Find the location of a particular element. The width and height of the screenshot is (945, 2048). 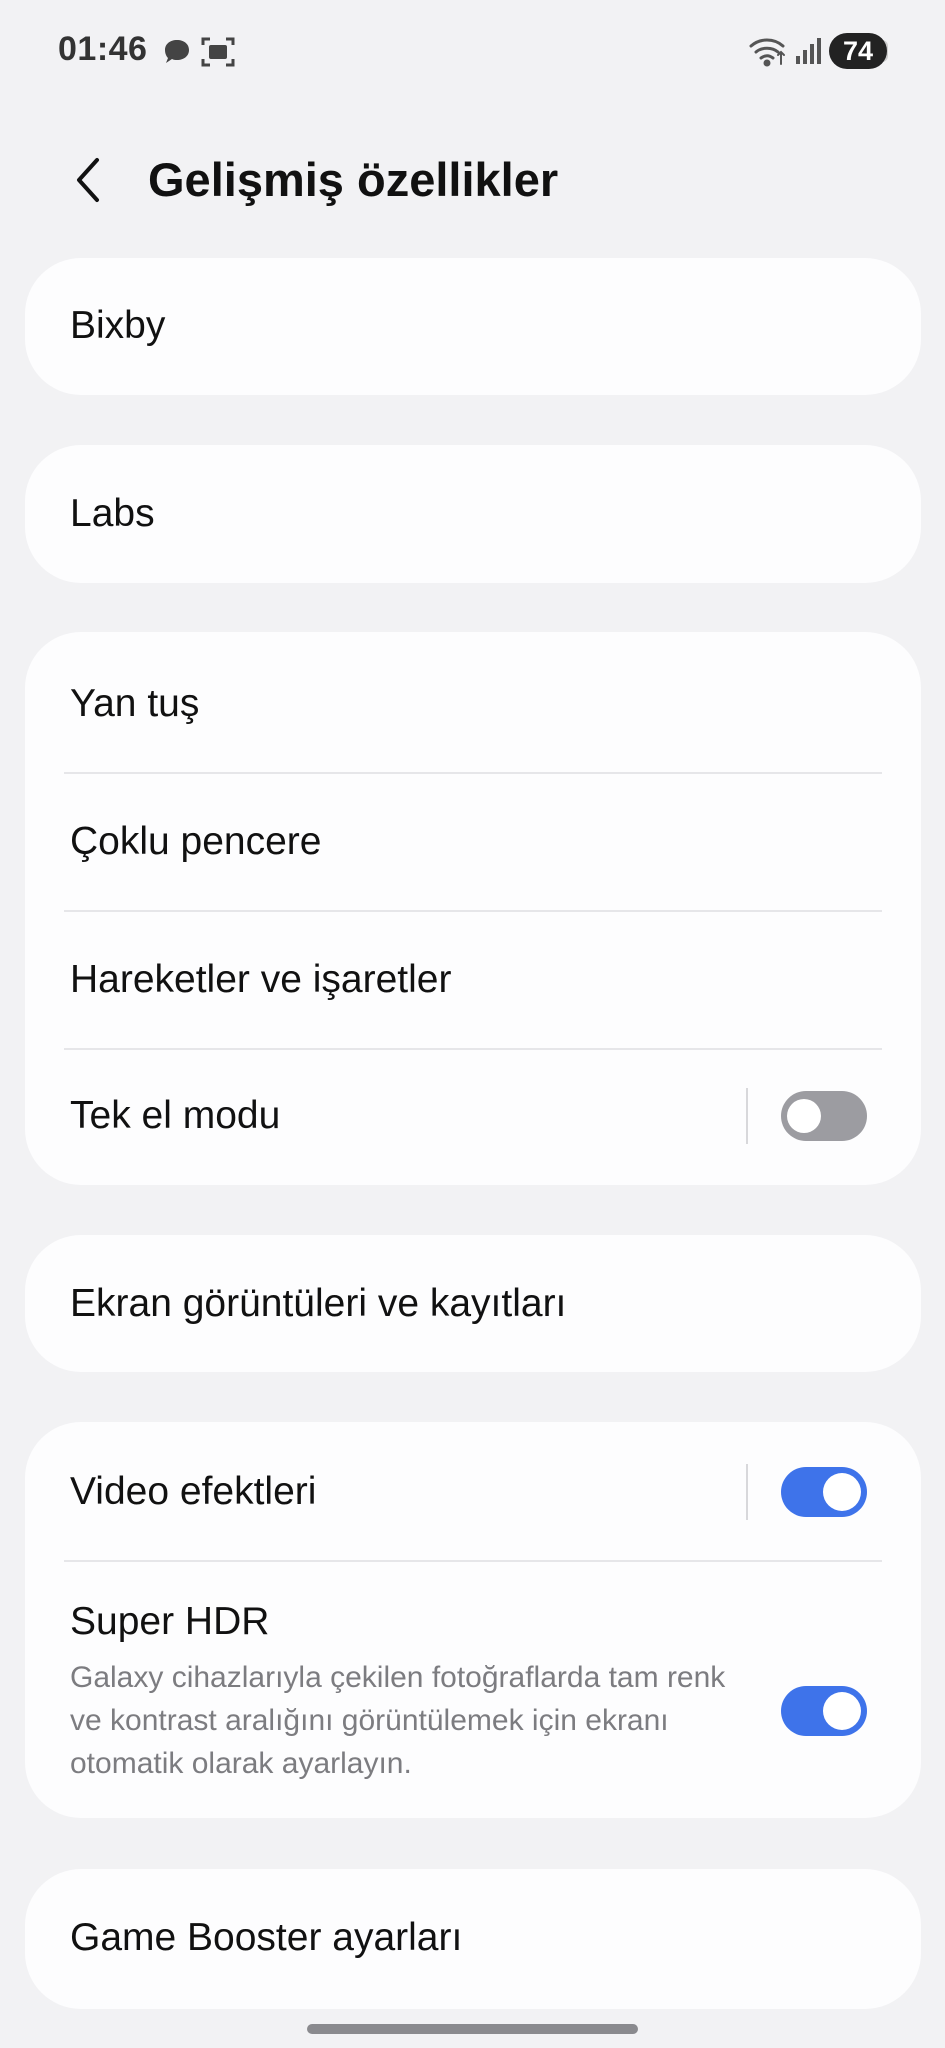

card-labs: Labs is located at coordinates (473, 514).